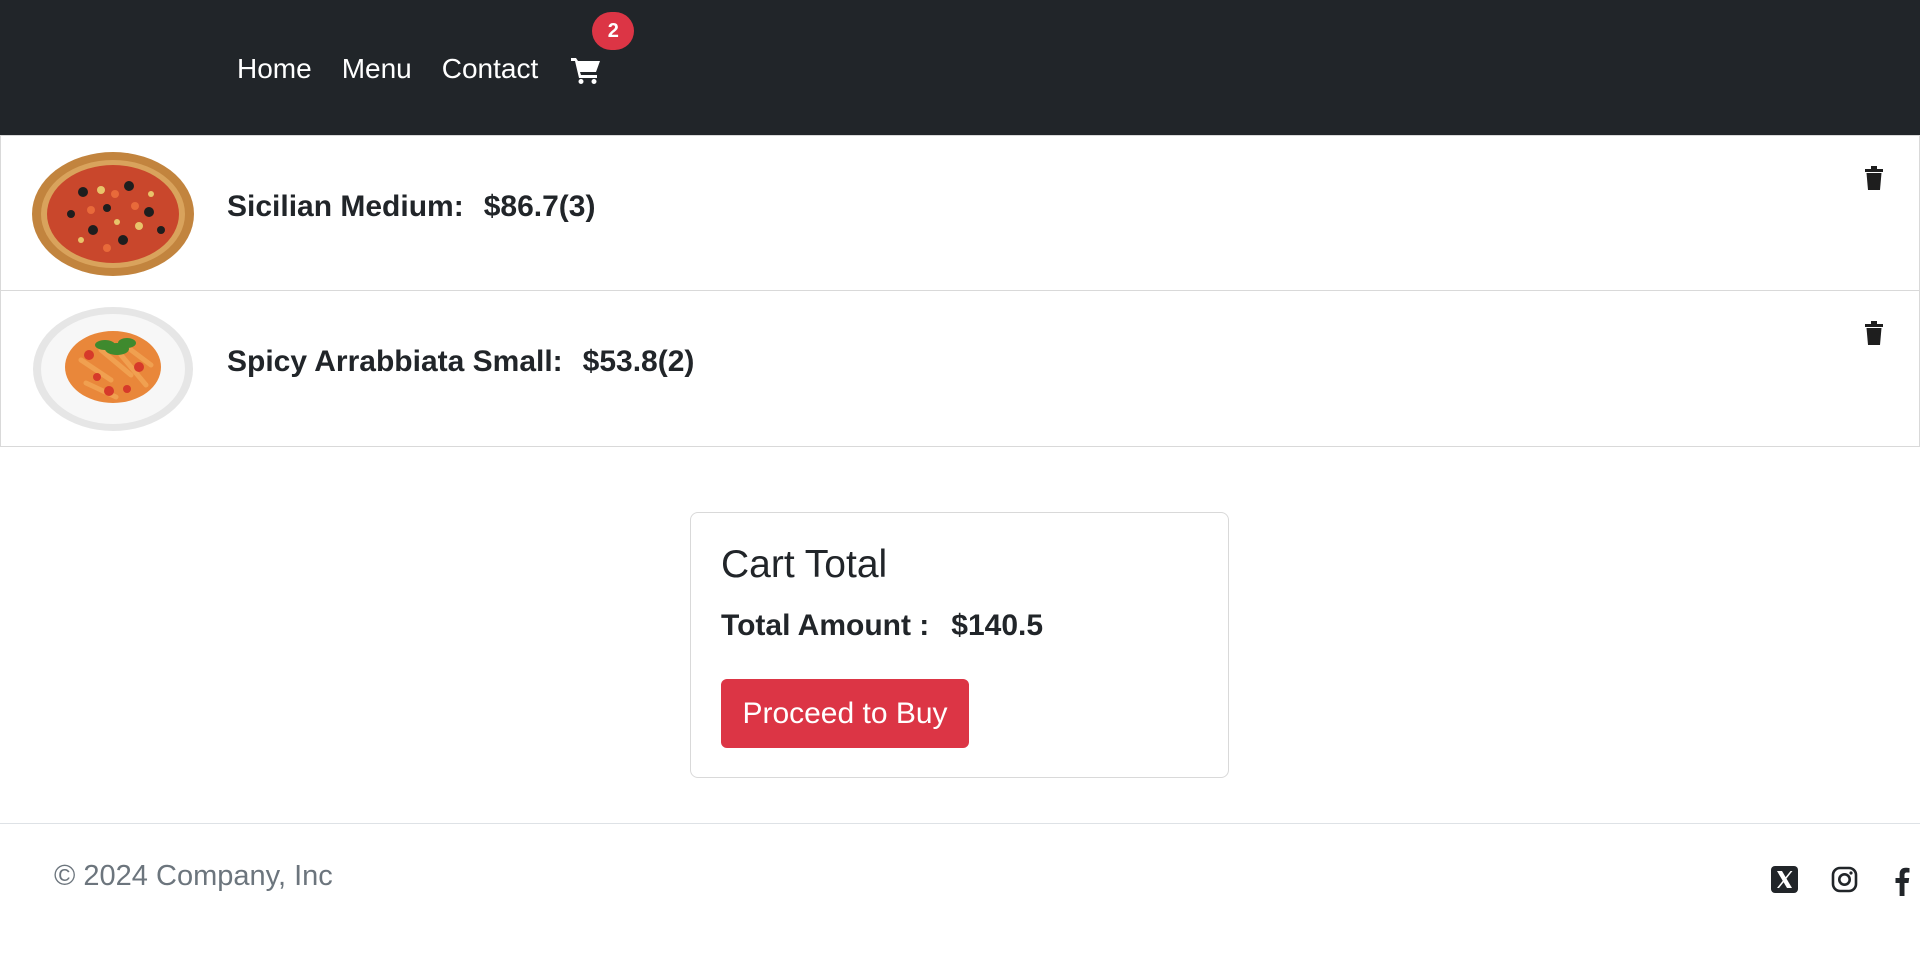 This screenshot has width=1920, height=973. Describe the element at coordinates (274, 69) in the screenshot. I see `nav-home-link: Home` at that location.